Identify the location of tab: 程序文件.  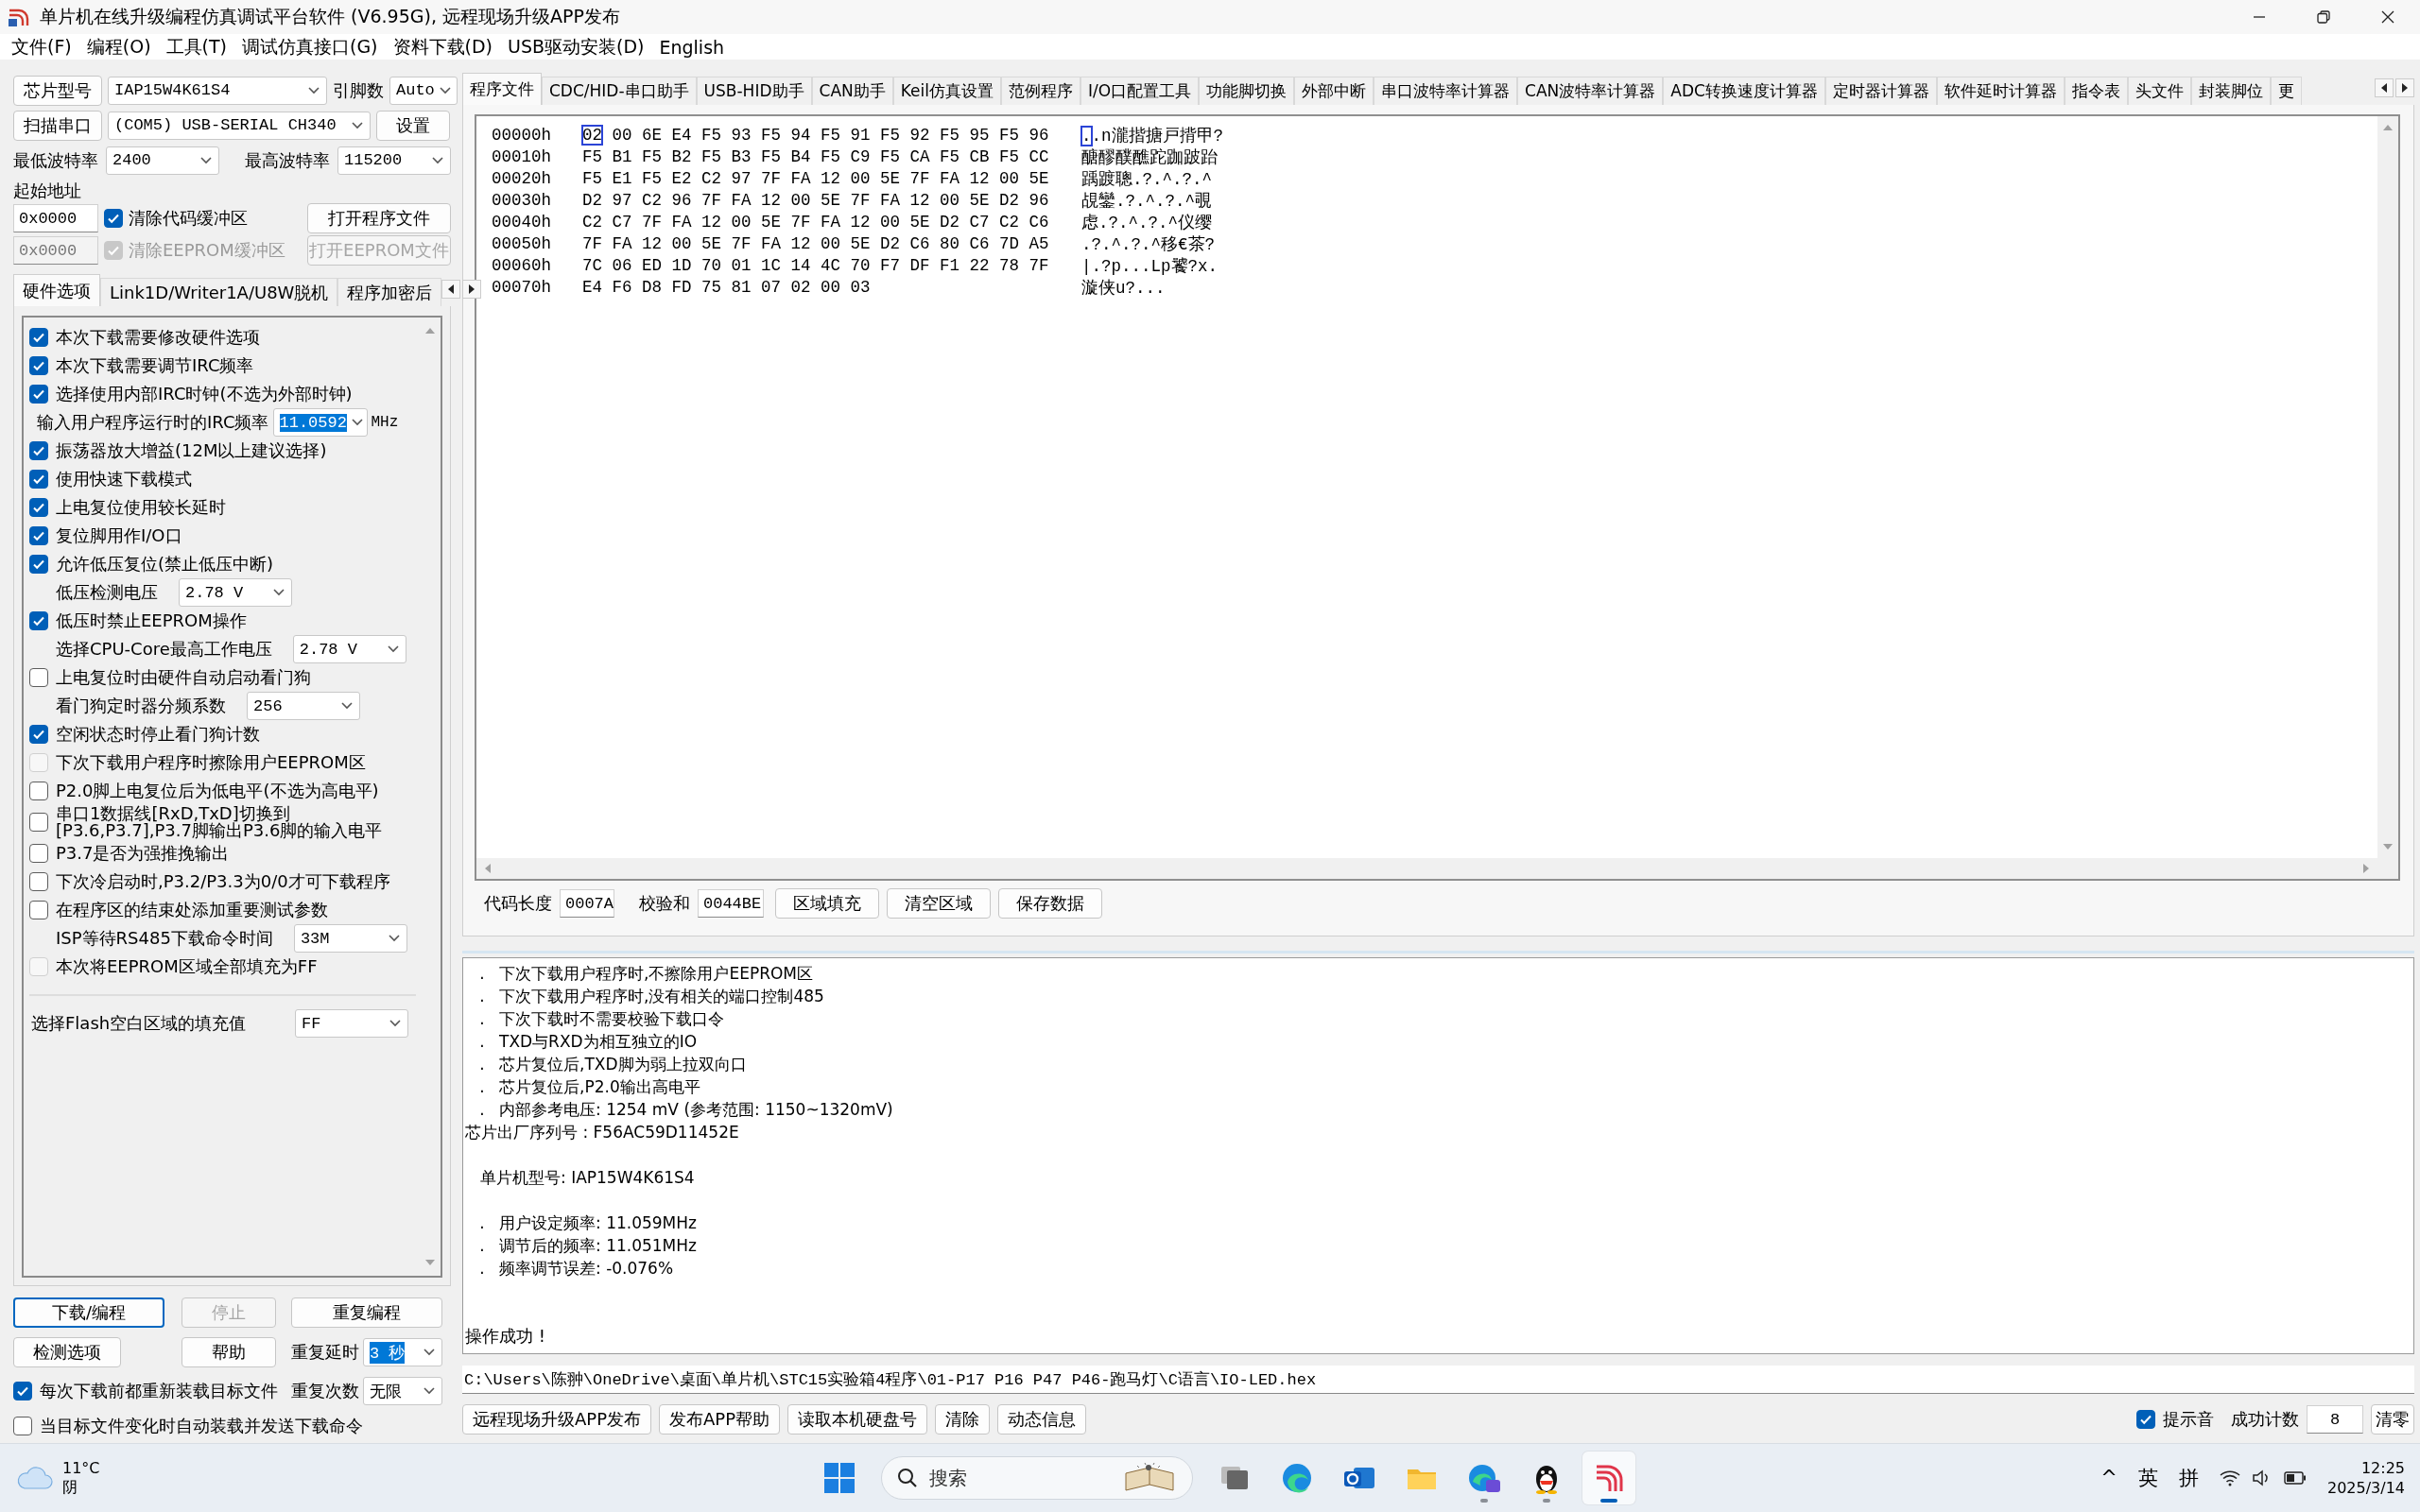
(502, 89).